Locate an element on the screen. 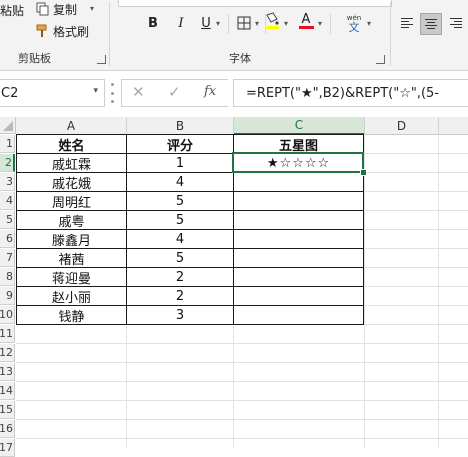 The image size is (468, 457). fill-color-swatch is located at coordinates (272, 27).